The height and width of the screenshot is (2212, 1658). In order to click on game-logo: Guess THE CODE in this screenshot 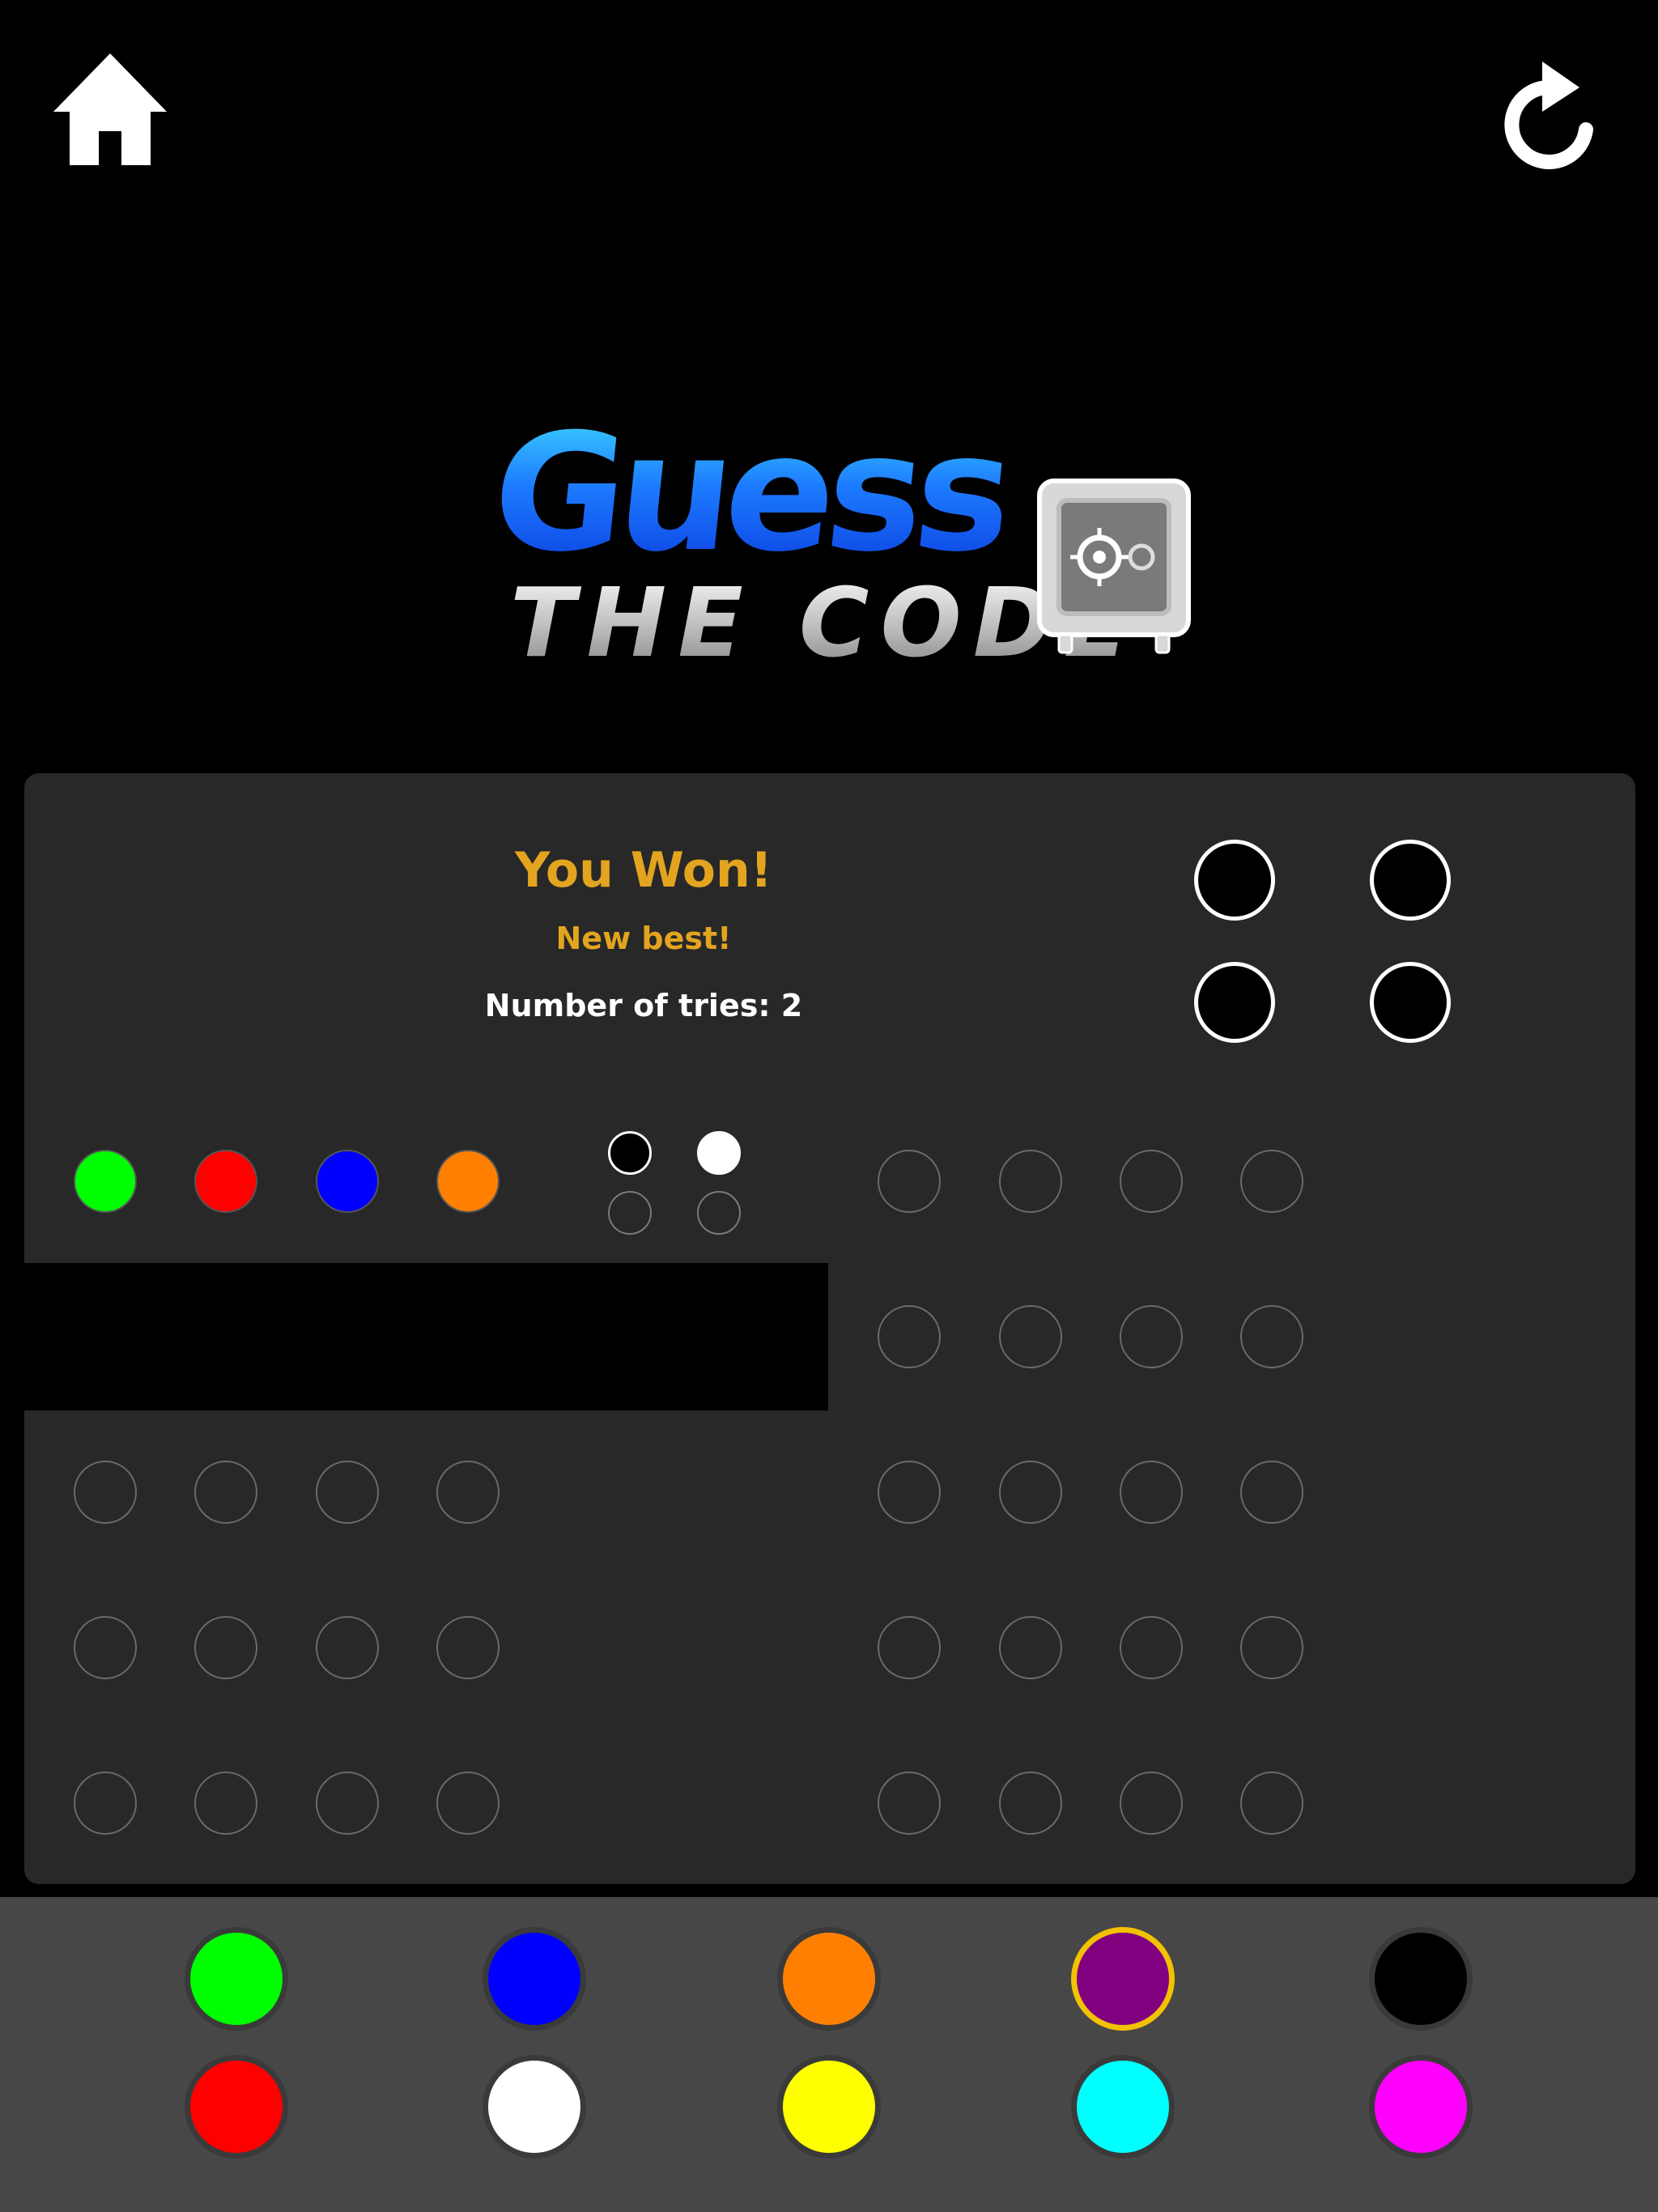, I will do `click(840, 539)`.